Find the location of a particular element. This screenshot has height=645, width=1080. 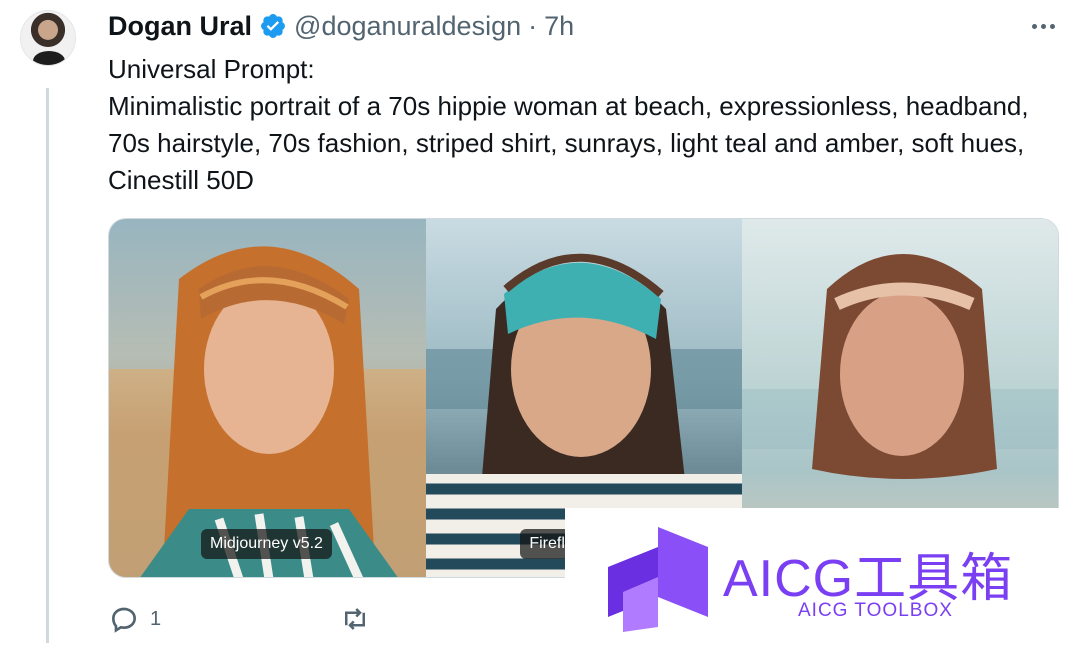

tweet-actions: 1 is located at coordinates (236, 619).